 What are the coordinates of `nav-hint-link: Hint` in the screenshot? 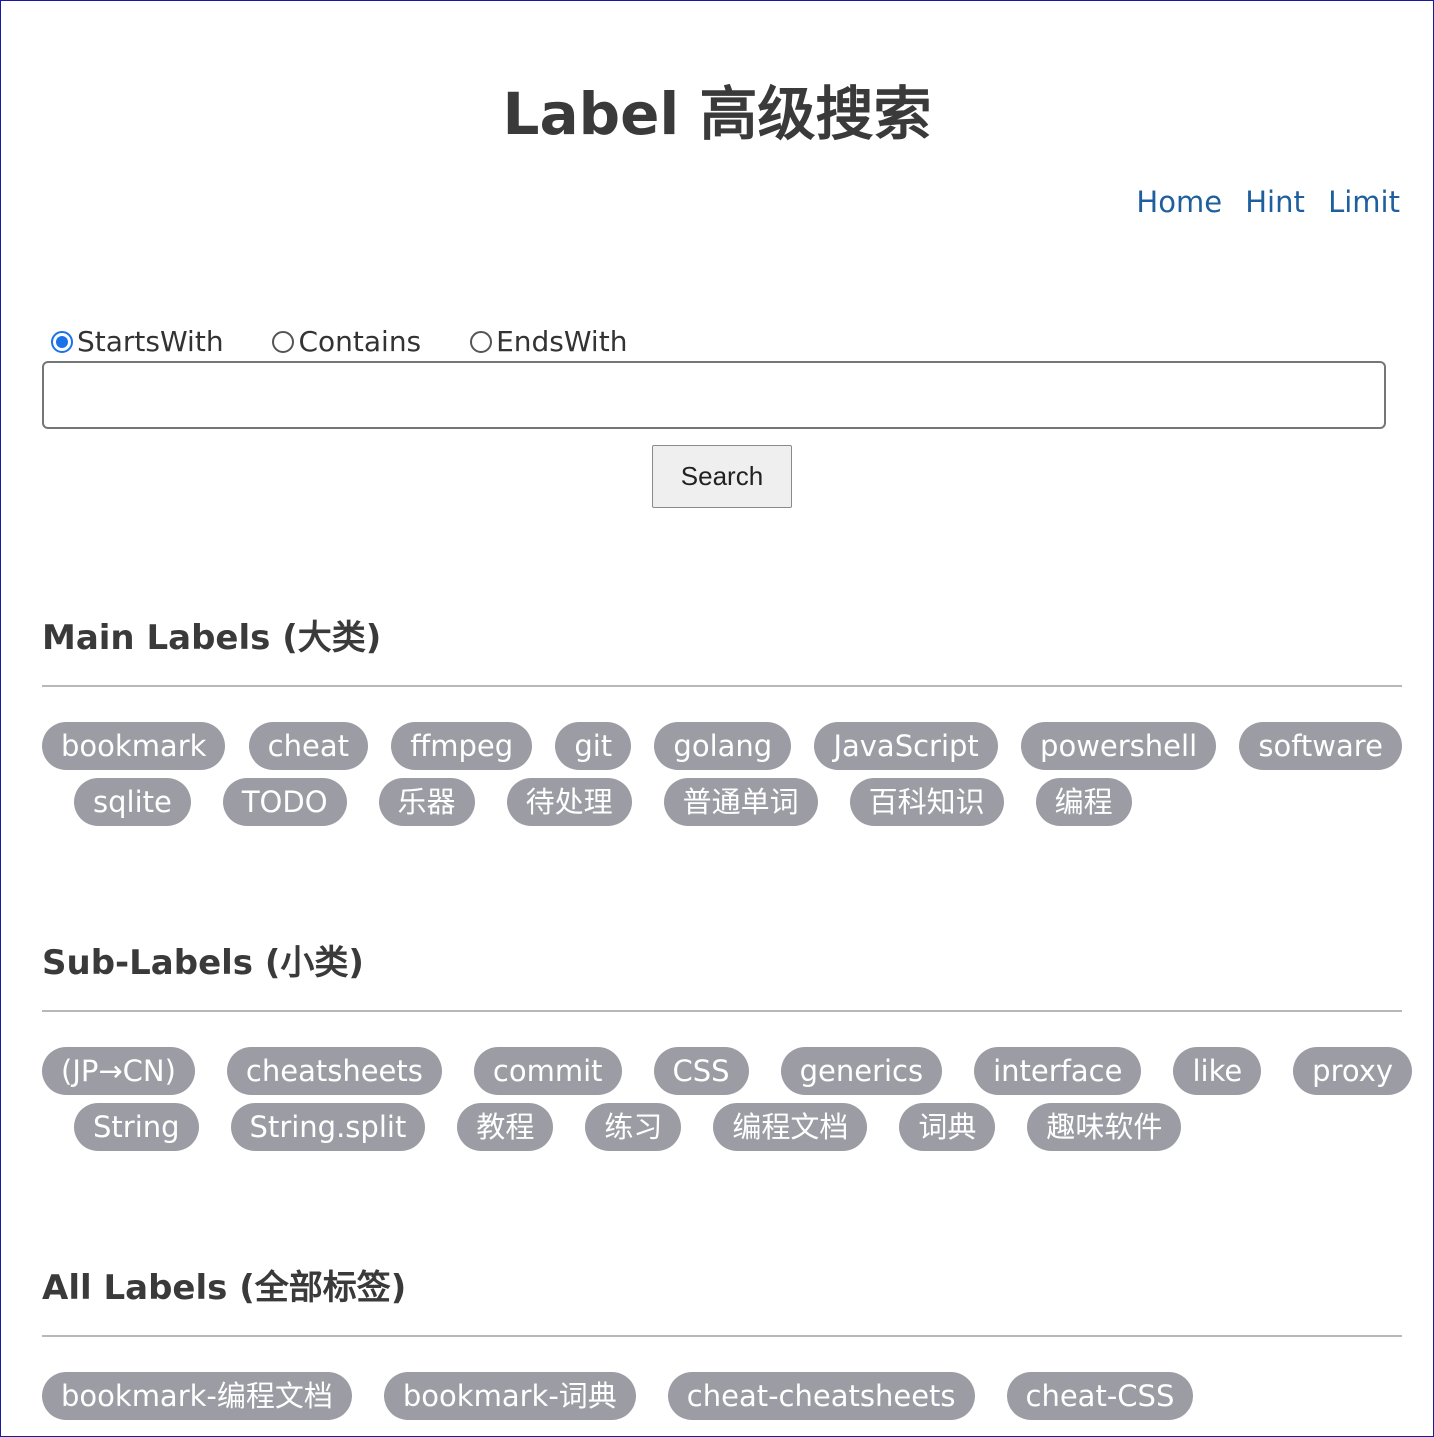 It's located at (1275, 202).